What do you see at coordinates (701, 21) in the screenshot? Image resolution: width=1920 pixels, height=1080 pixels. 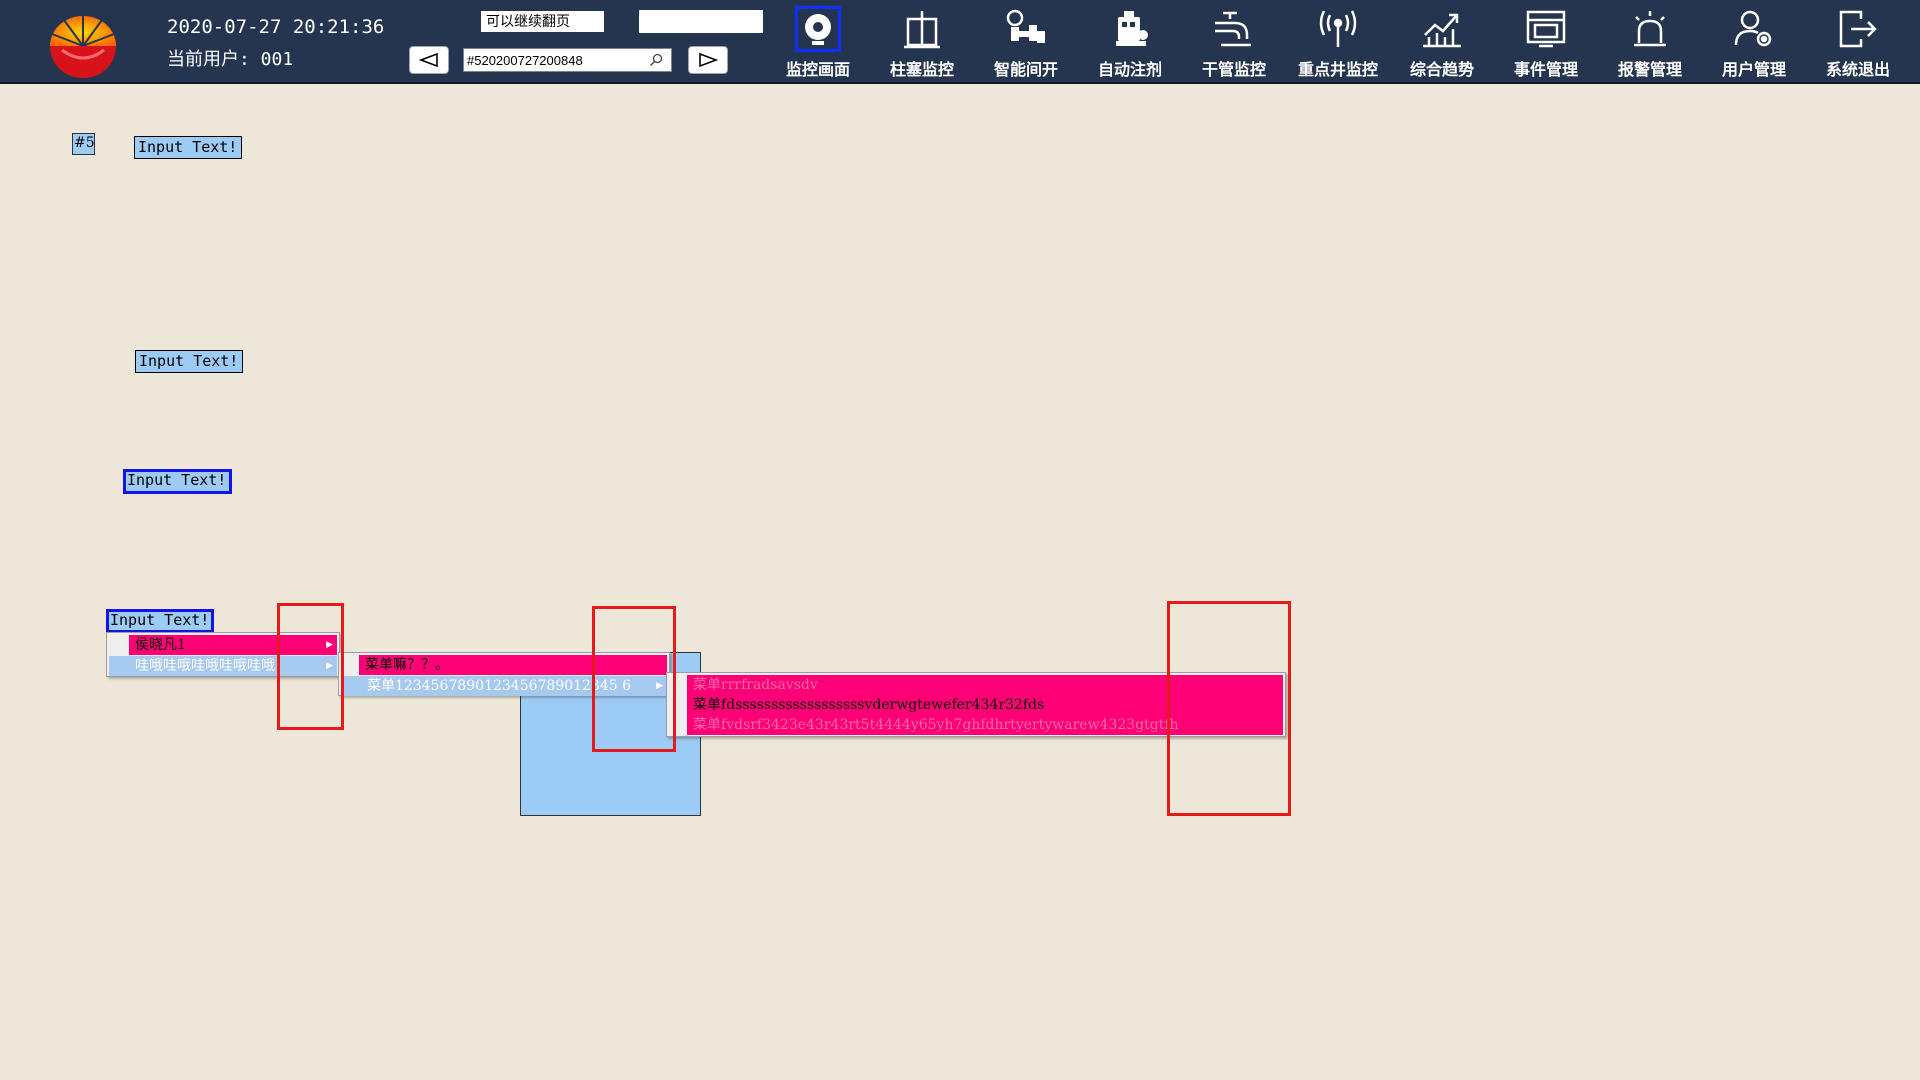 I see `blank-display-box` at bounding box center [701, 21].